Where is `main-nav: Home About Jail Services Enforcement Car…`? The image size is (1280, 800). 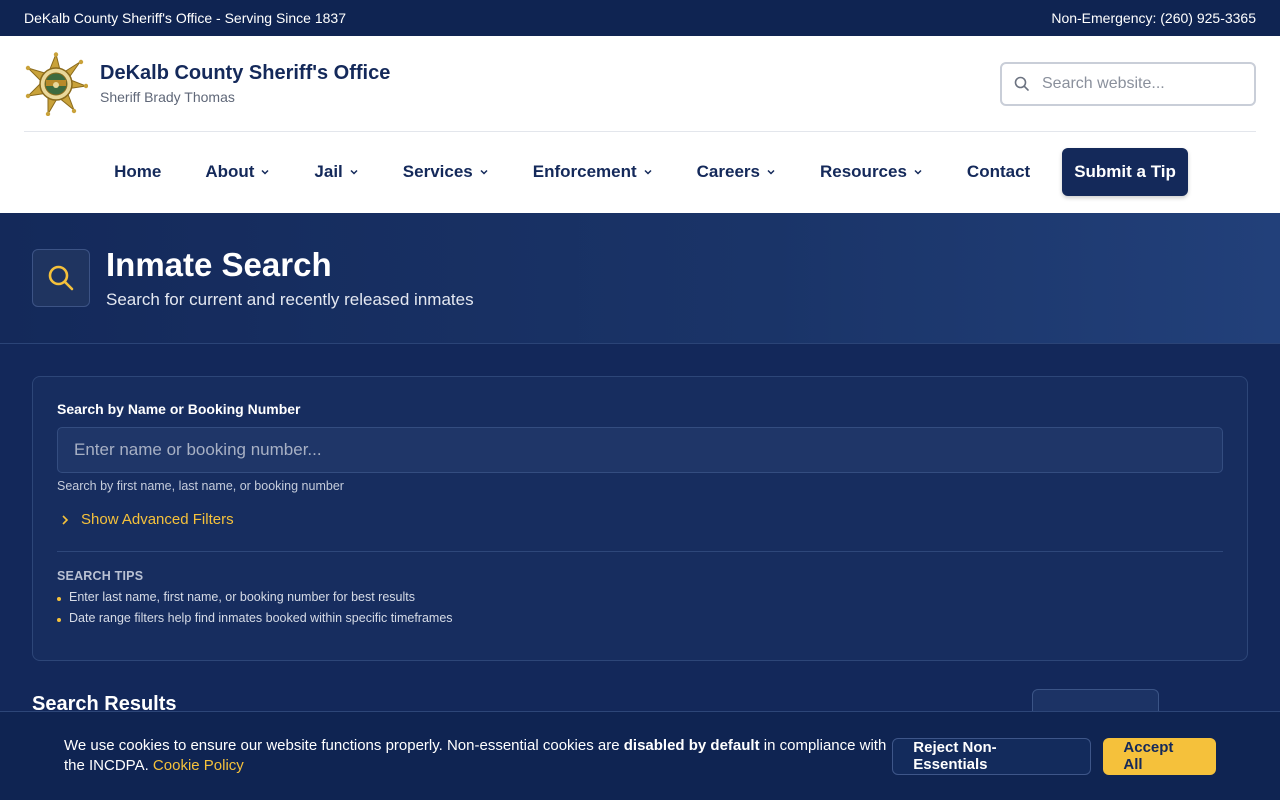
main-nav: Home About Jail Services Enforcement Car… is located at coordinates (640, 172).